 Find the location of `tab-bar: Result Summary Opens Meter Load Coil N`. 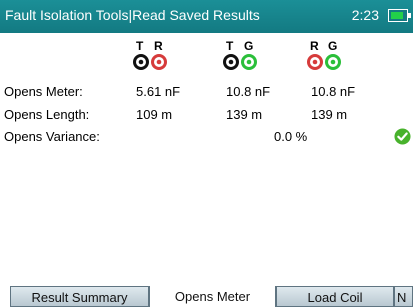

tab-bar: Result Summary Opens Meter Load Coil N is located at coordinates (206, 296).